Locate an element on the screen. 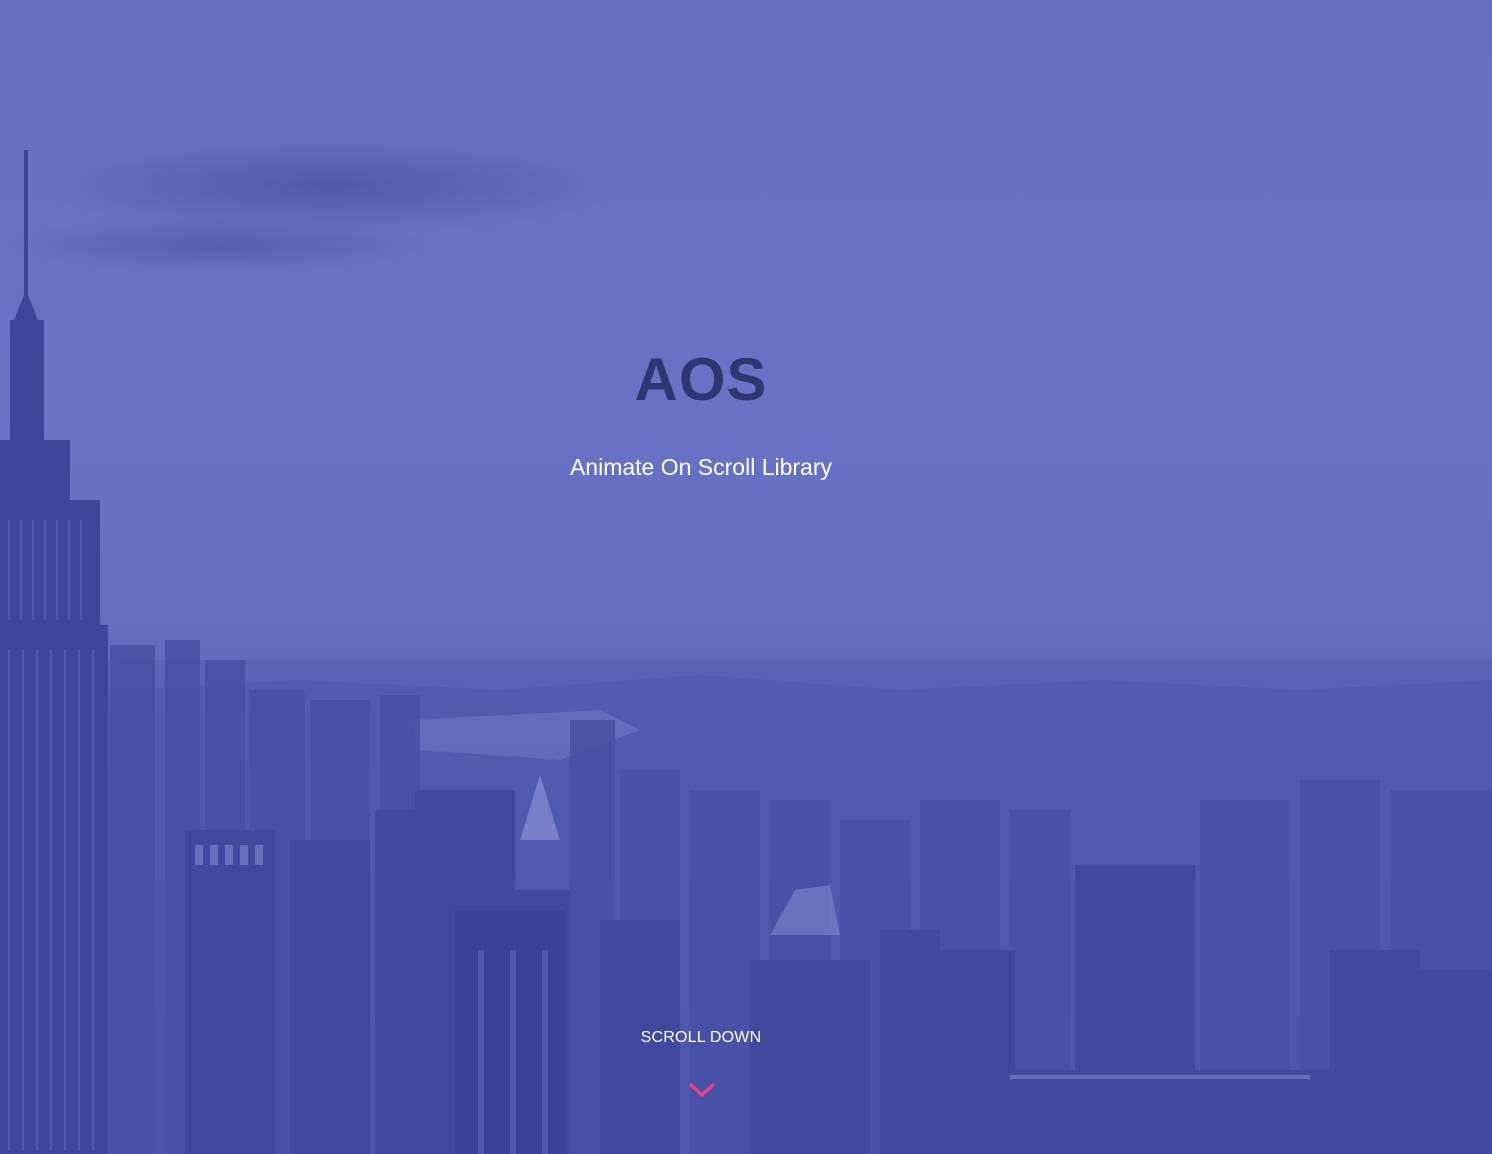  scroll-down-link: SCROLL DOWN is located at coordinates (701, 1038).